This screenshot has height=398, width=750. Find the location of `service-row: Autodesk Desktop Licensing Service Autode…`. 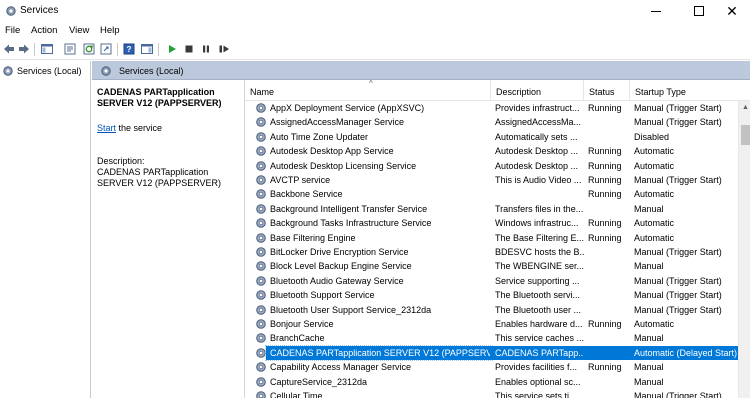

service-row: Autodesk Desktop Licensing Service Autode… is located at coordinates (491, 166).